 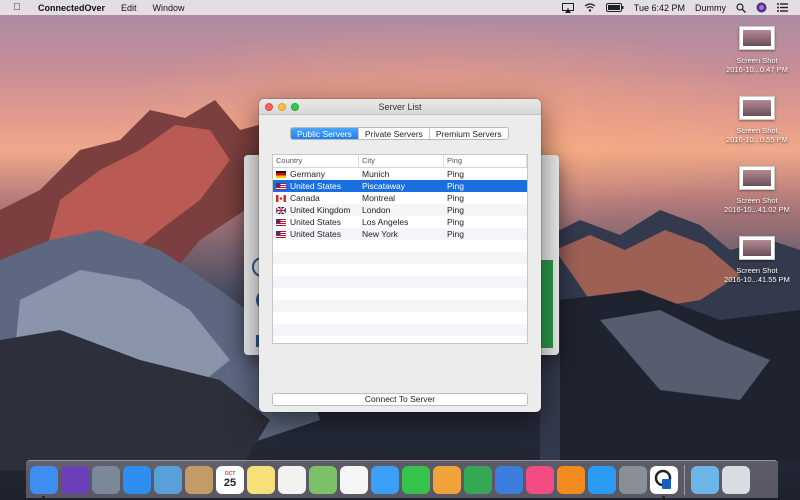 I want to click on spotlight-search-icon, so click(x=741, y=7).